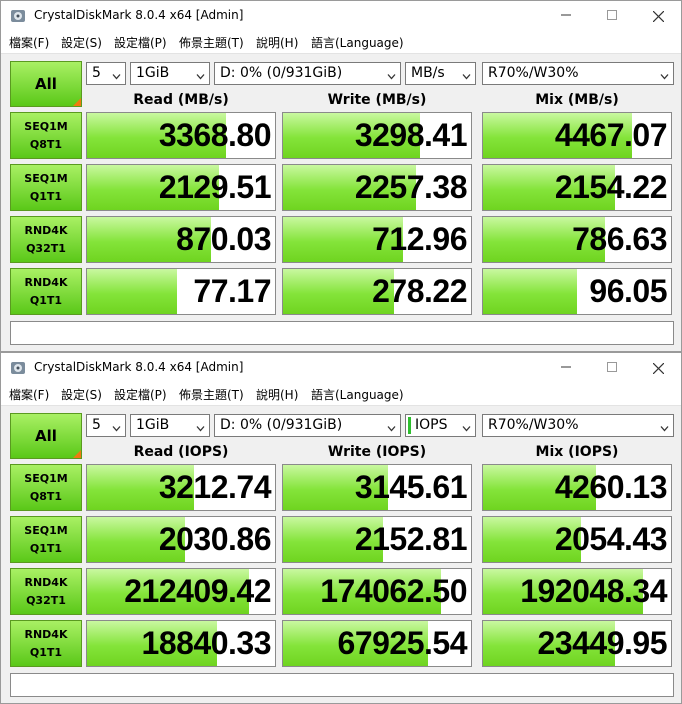 This screenshot has height=704, width=682. Describe the element at coordinates (377, 100) in the screenshot. I see `header-write: Write (MB/s)` at that location.